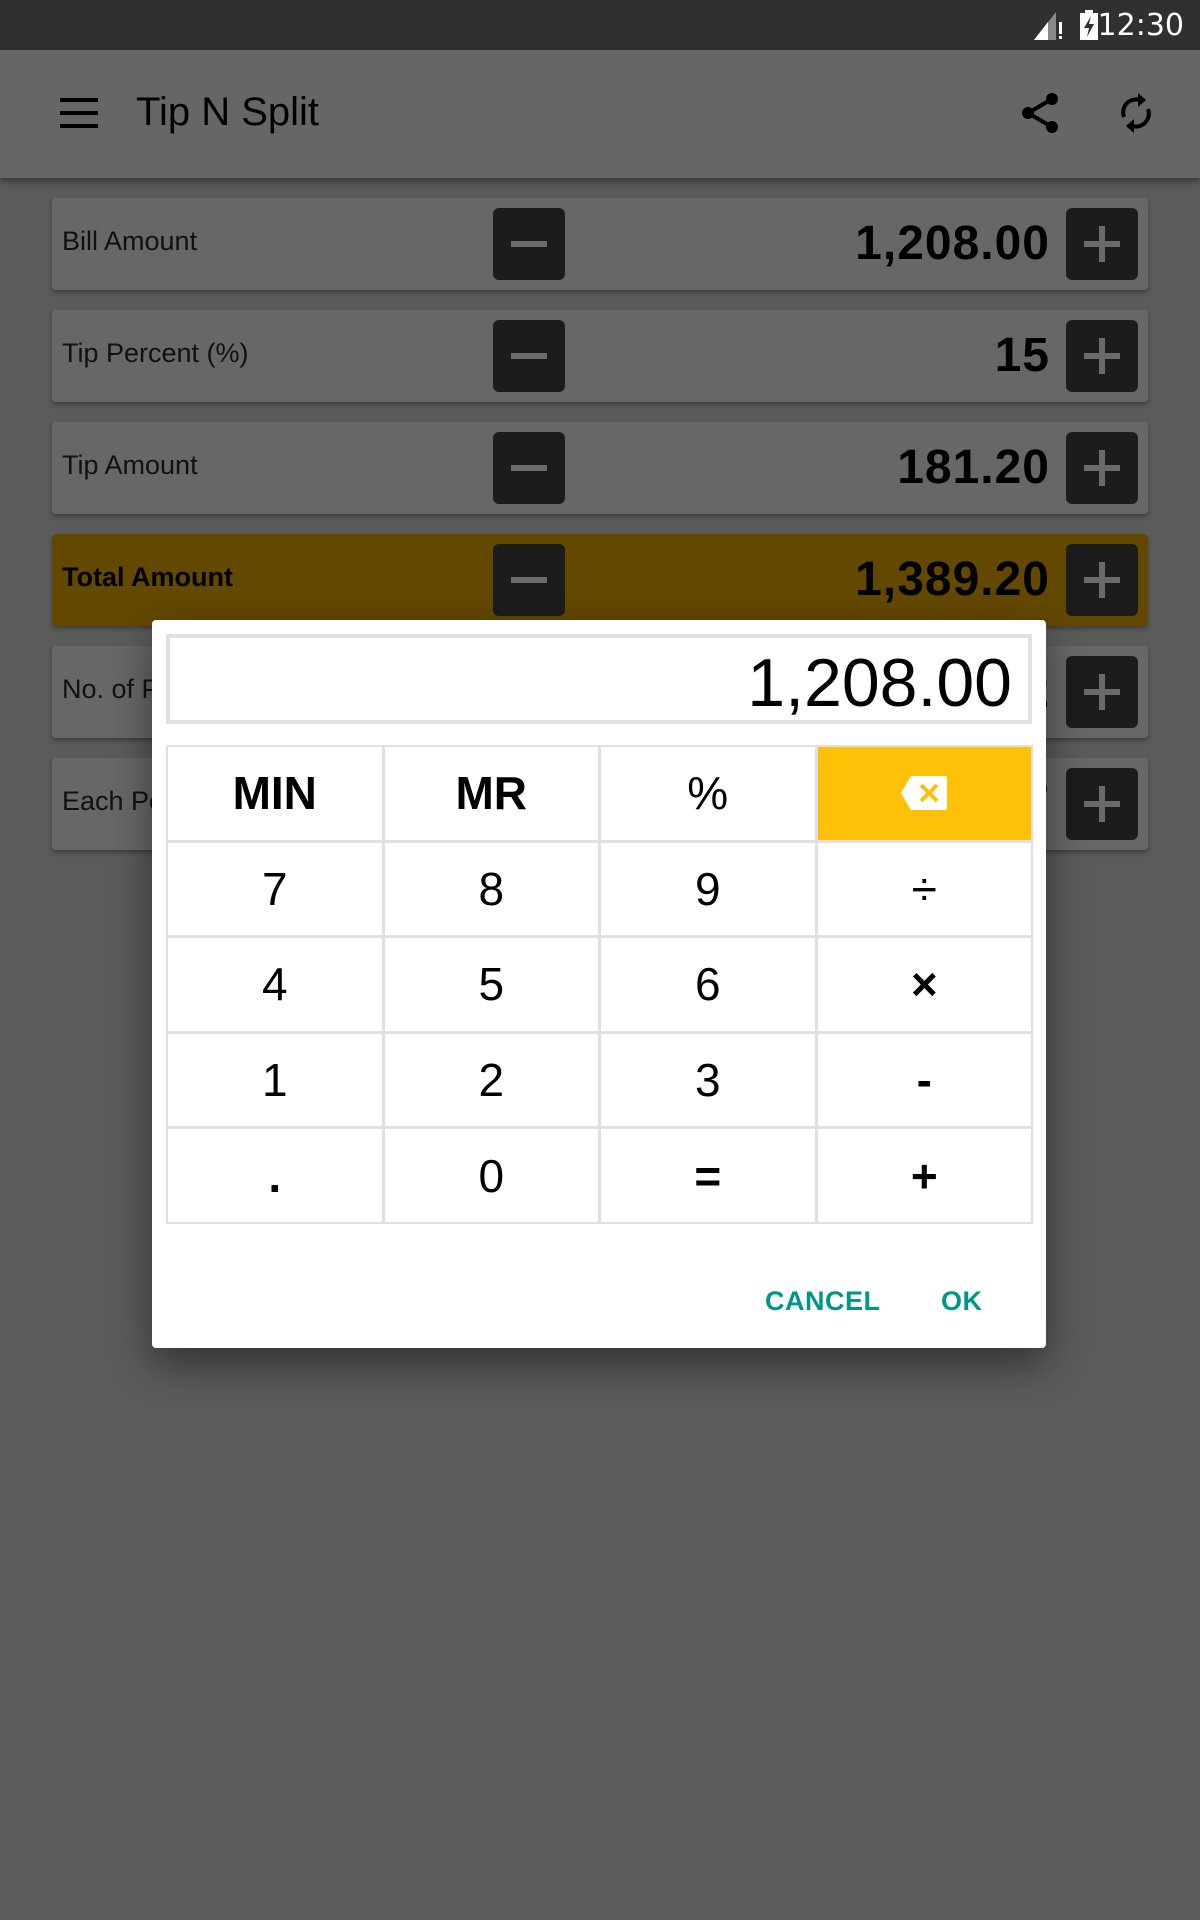  I want to click on key-add: +, so click(924, 1175).